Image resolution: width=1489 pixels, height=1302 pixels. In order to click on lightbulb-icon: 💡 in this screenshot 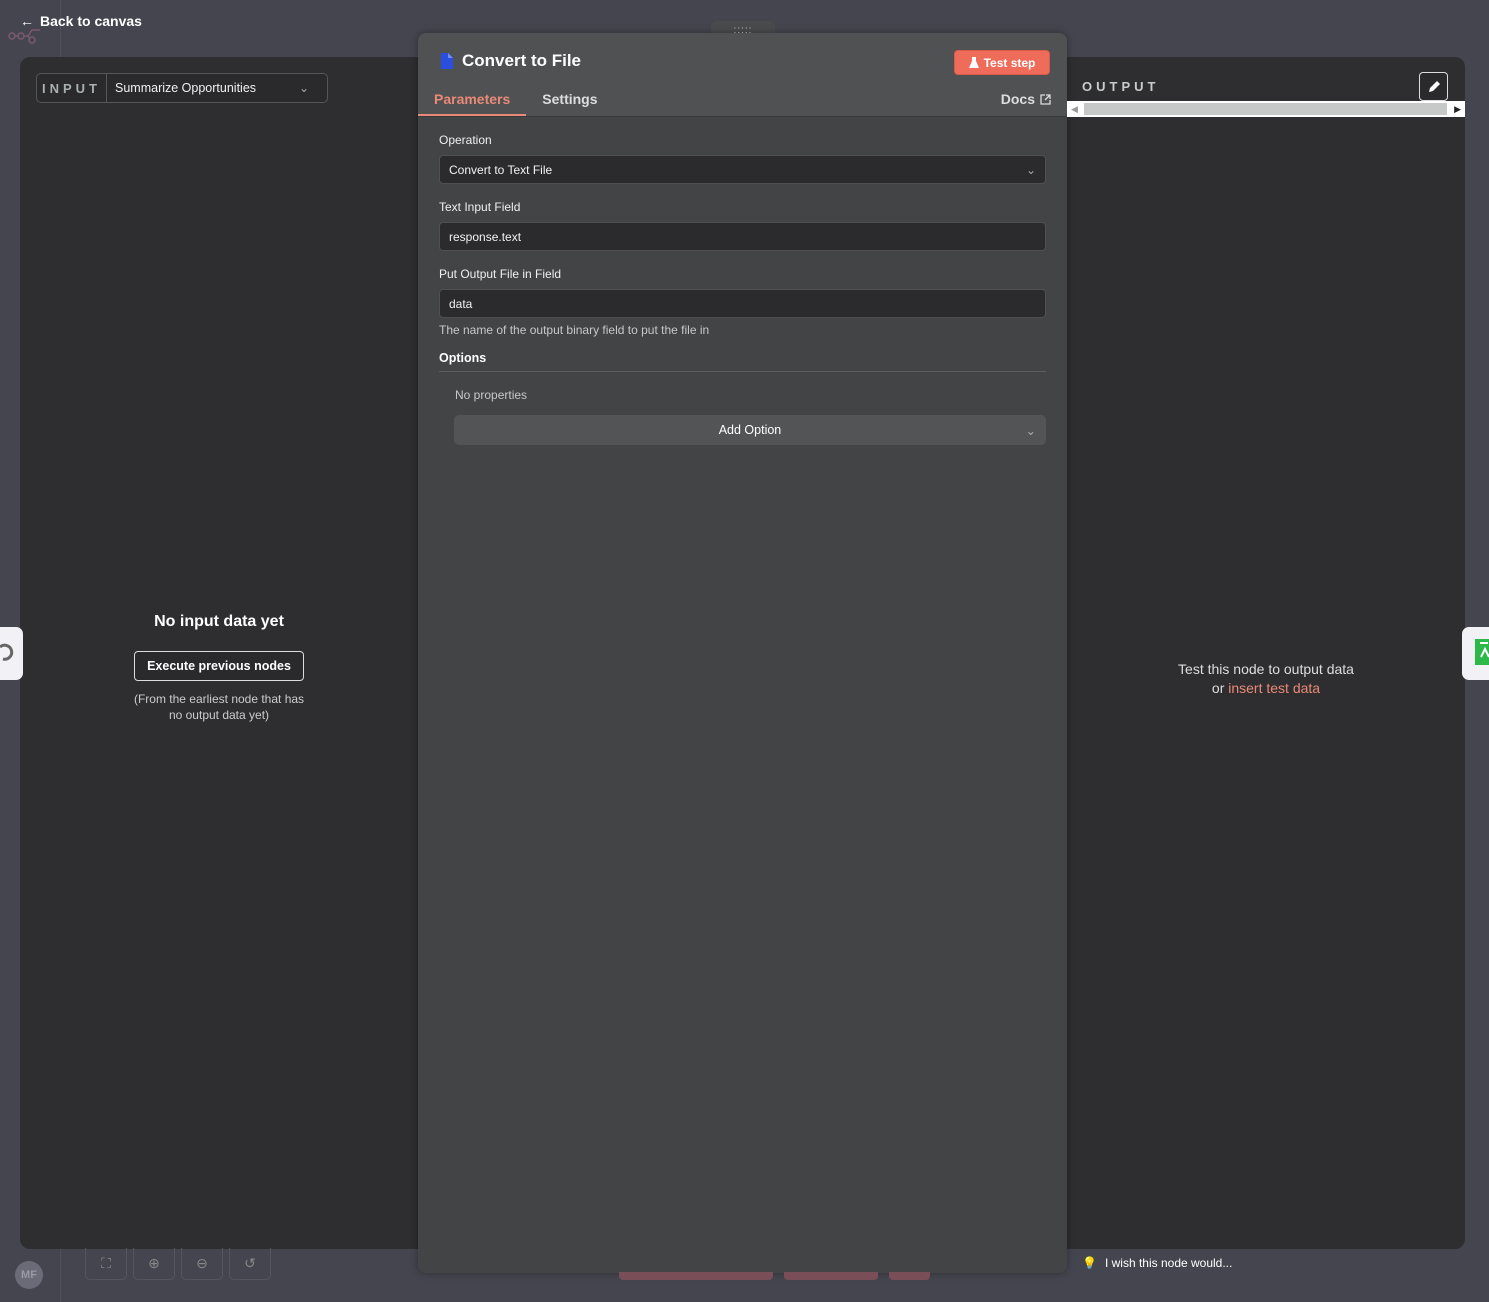, I will do `click(1089, 1263)`.